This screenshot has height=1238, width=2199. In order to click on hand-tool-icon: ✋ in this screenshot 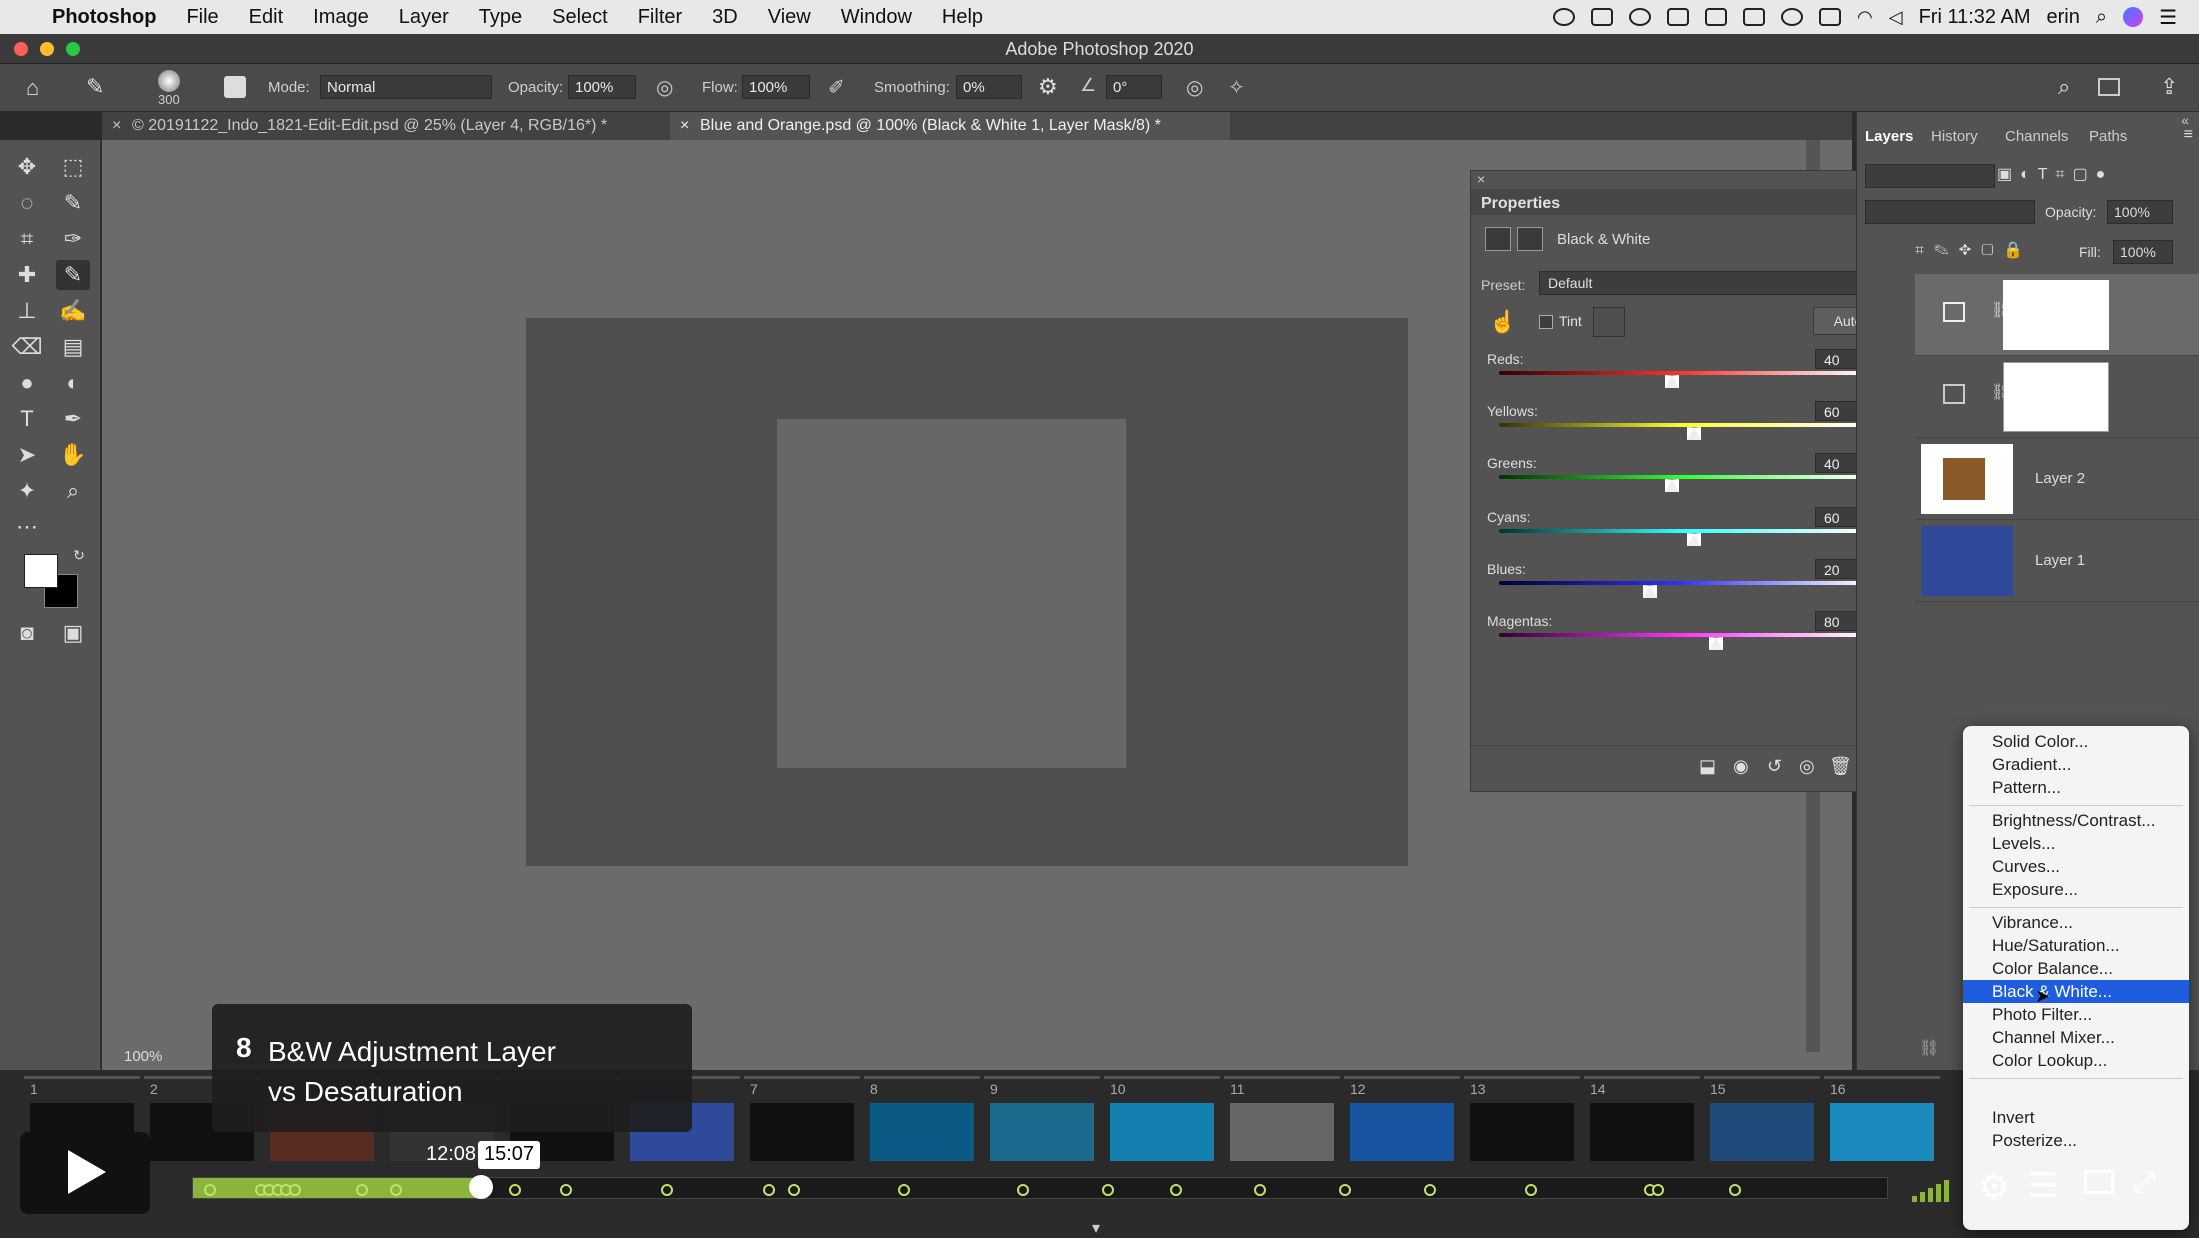, I will do `click(73, 455)`.